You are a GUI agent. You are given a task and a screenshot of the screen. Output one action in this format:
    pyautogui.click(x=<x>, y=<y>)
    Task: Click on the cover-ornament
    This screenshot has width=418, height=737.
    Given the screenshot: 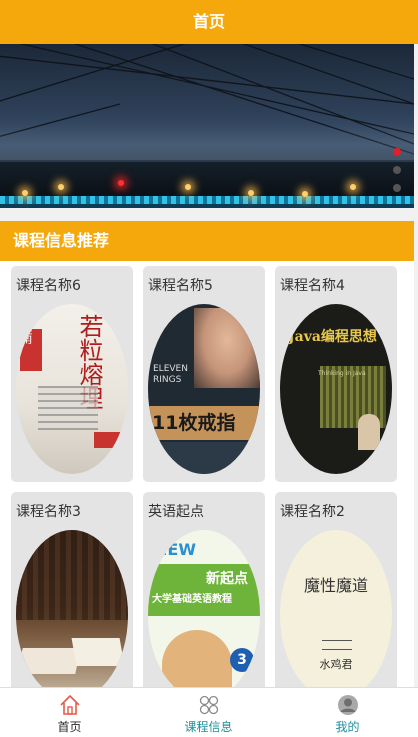 What is the action you would take?
    pyautogui.click(x=337, y=645)
    